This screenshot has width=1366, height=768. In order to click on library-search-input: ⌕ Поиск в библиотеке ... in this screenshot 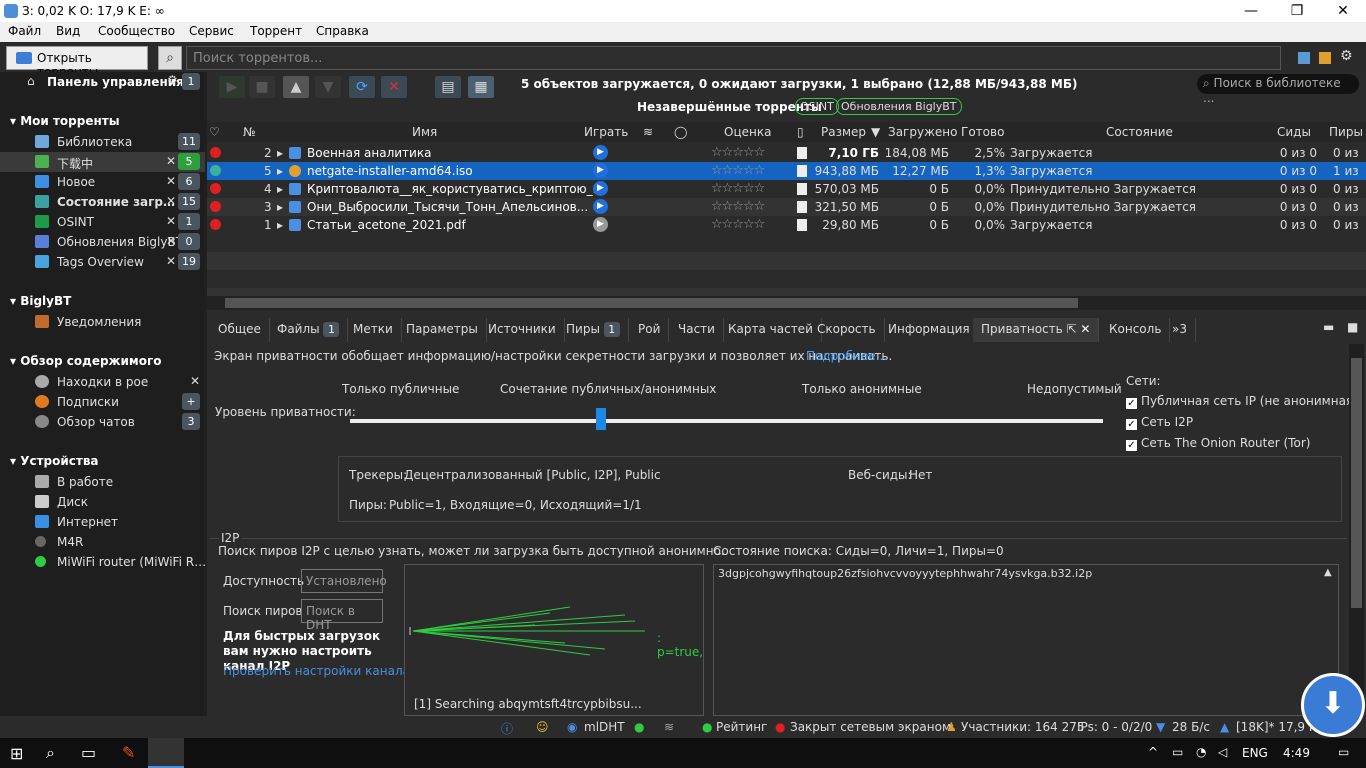, I will do `click(1278, 89)`.